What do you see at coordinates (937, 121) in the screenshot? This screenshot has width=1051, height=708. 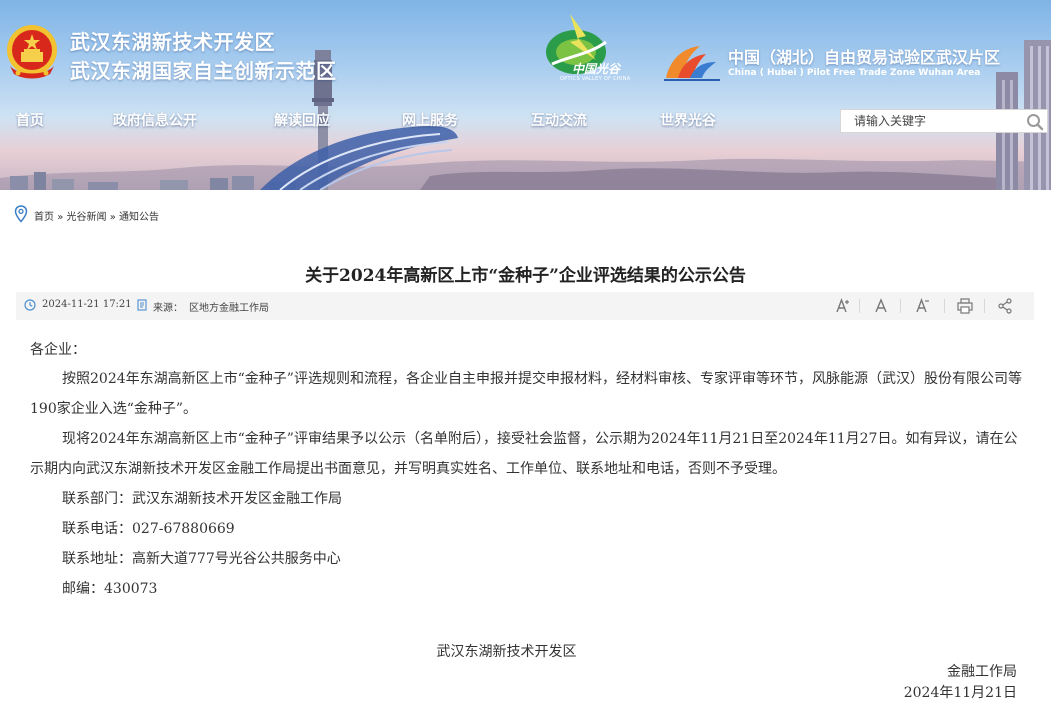 I see `search-input` at bounding box center [937, 121].